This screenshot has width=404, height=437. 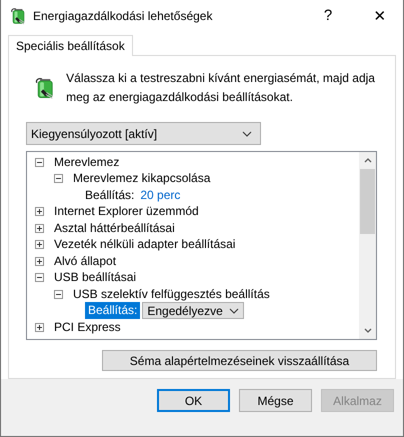 What do you see at coordinates (380, 15) in the screenshot?
I see `close-button: ✕` at bounding box center [380, 15].